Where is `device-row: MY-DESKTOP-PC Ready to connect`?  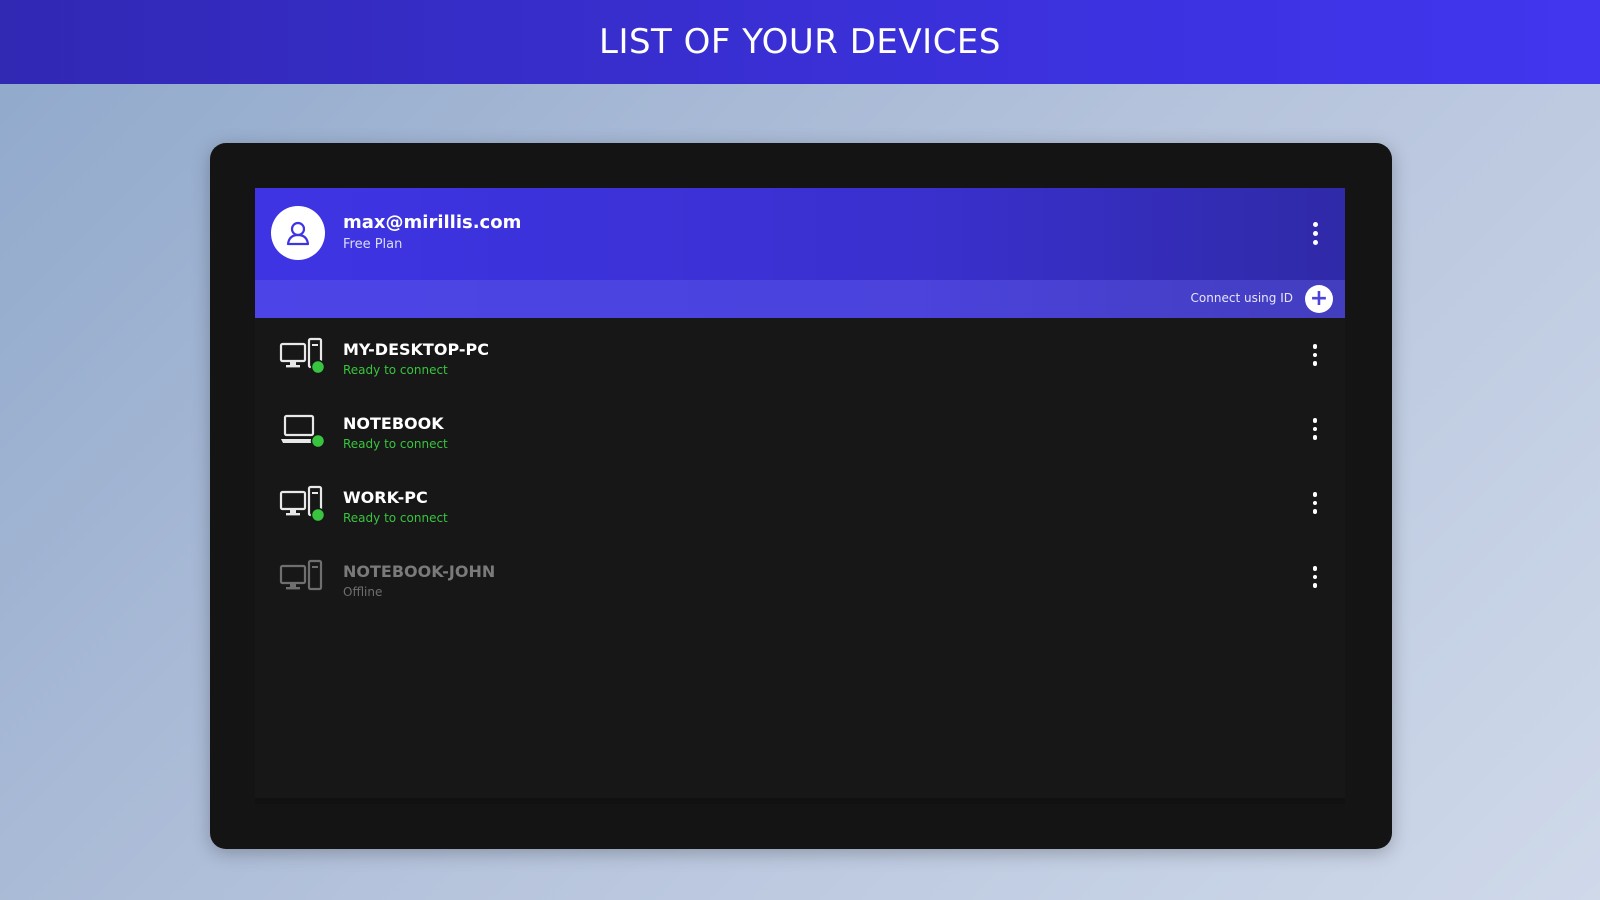
device-row: MY-DESKTOP-PC Ready to connect is located at coordinates (800, 355).